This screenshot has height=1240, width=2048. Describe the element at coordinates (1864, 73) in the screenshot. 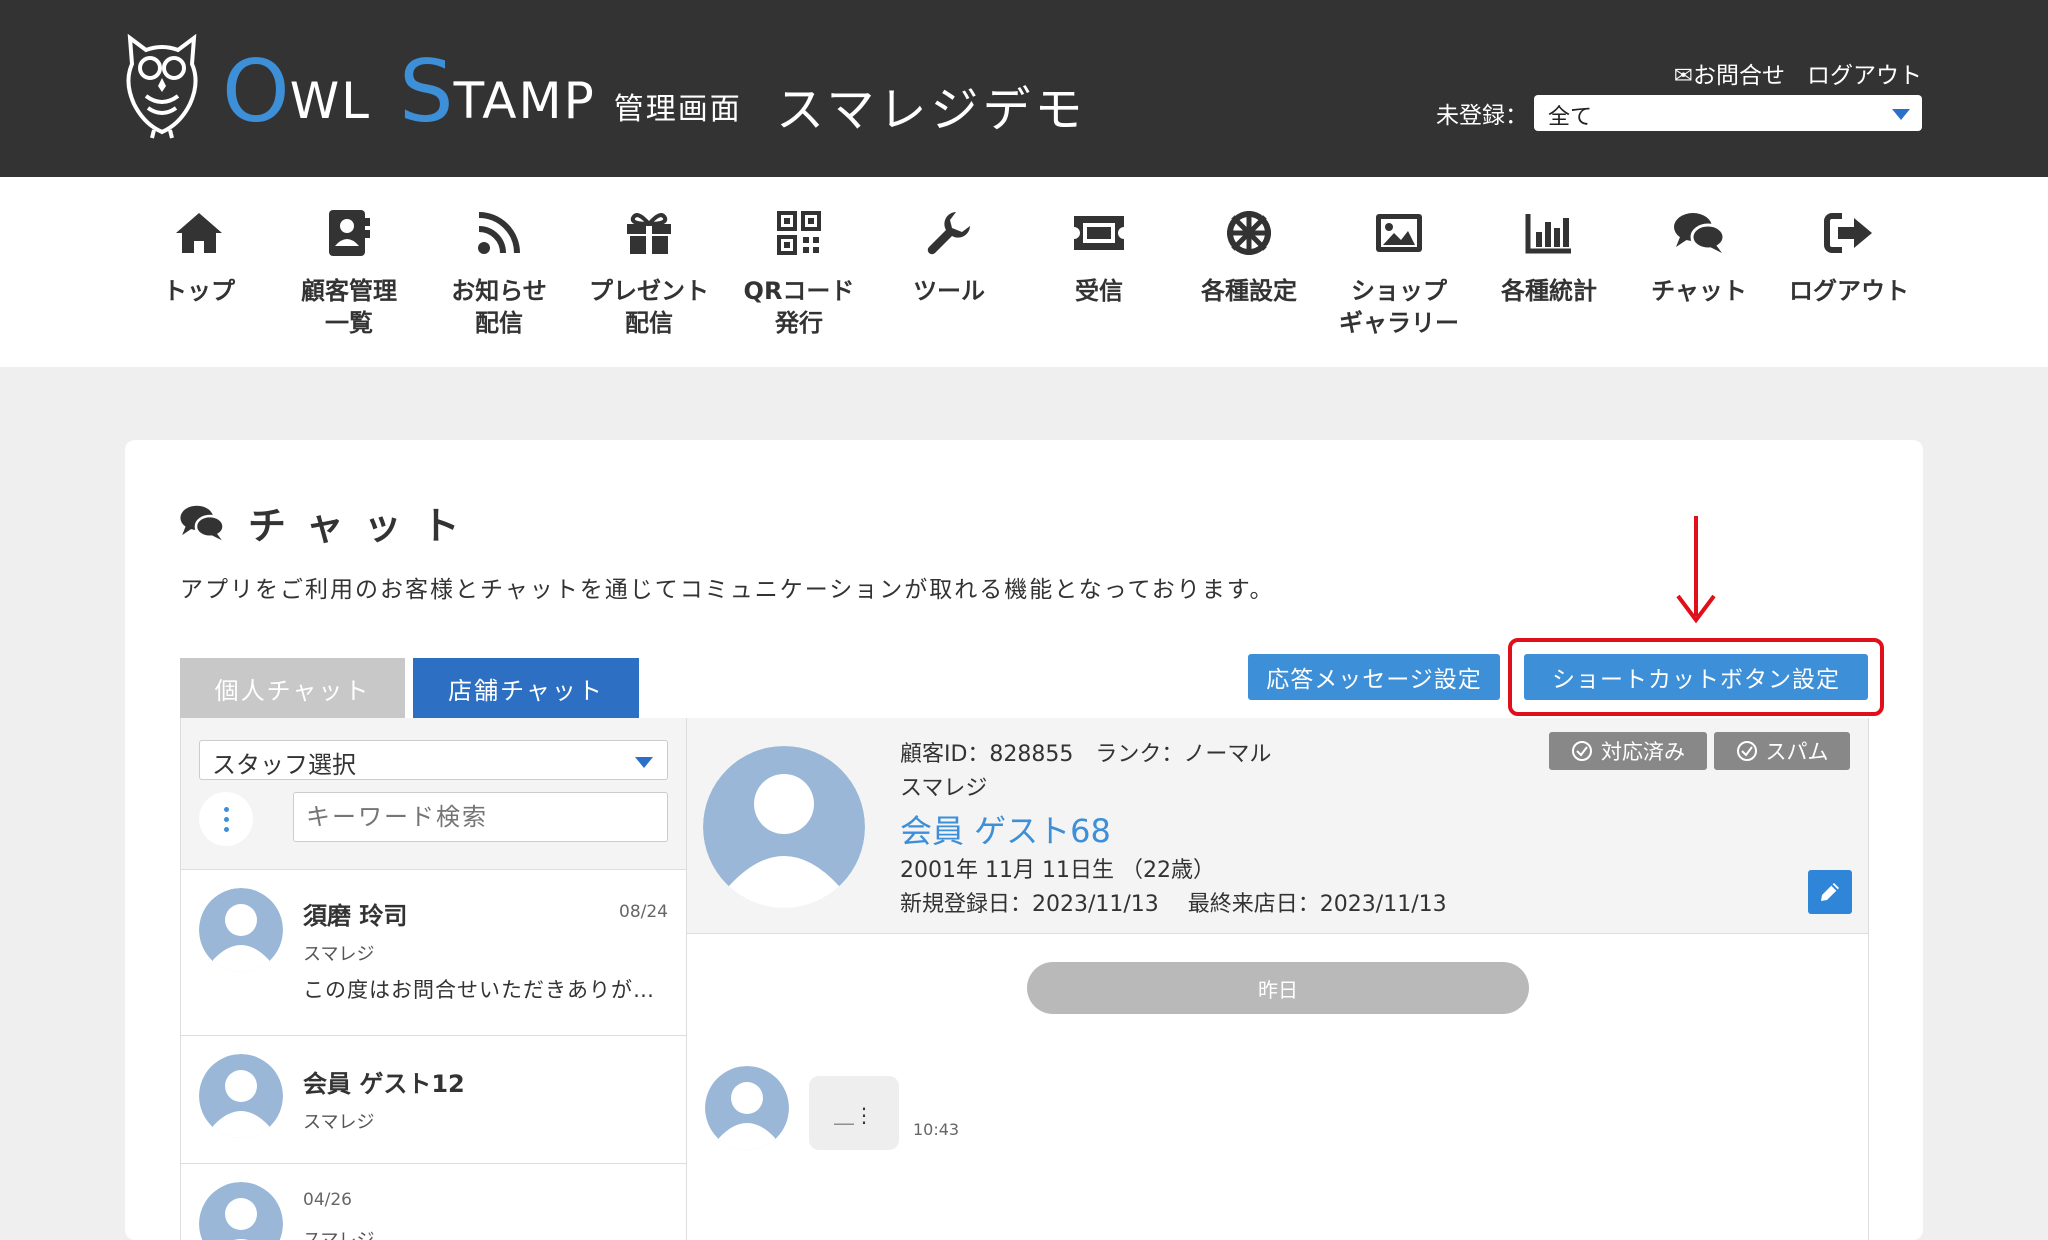

I see `header-logout-link: ログアウト` at that location.